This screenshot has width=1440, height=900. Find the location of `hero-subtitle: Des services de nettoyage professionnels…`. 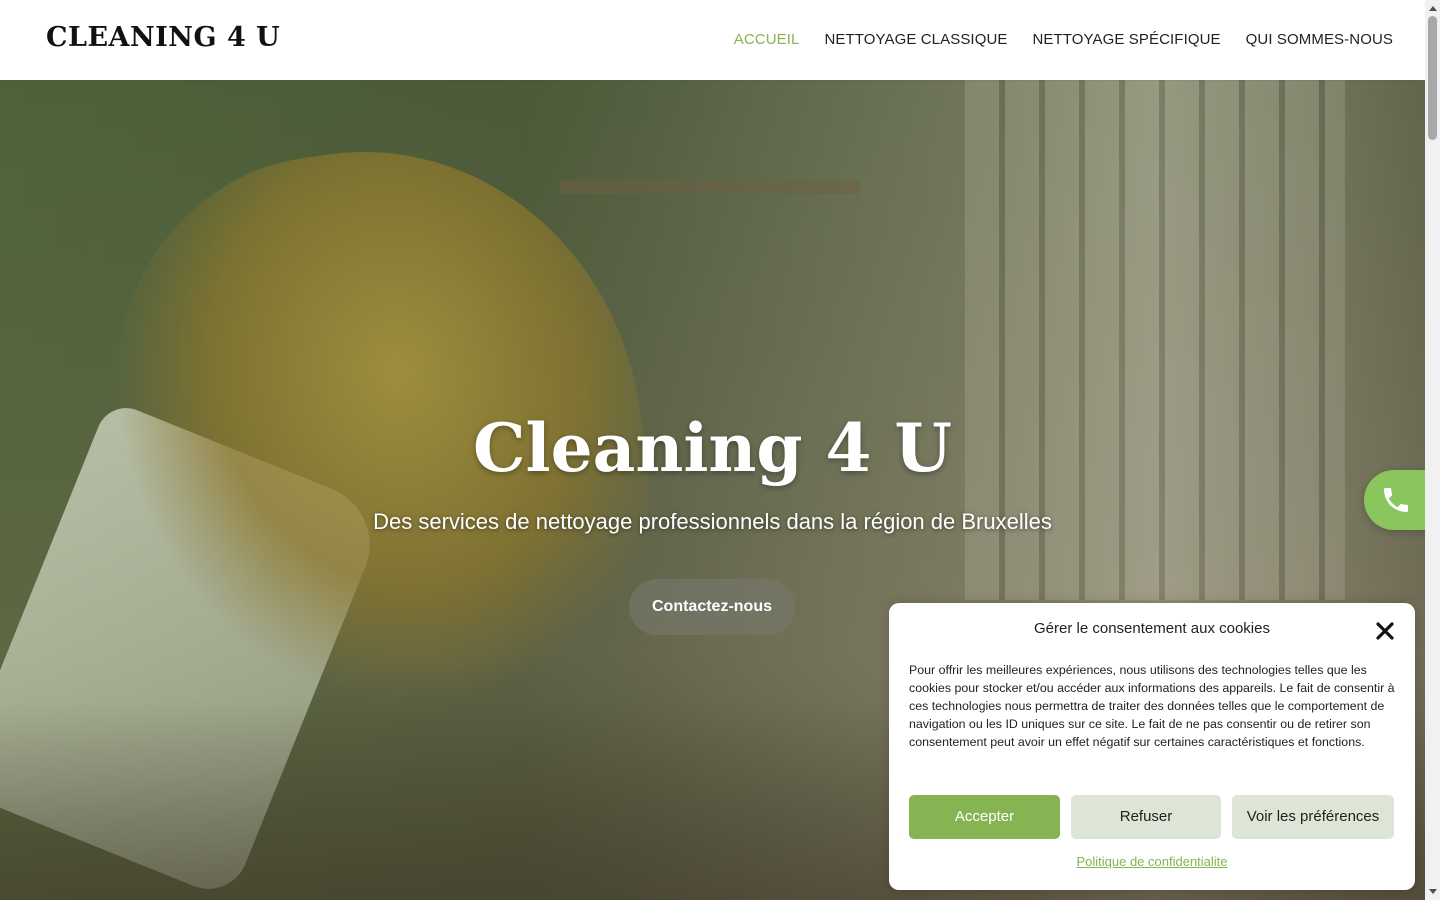

hero-subtitle: Des services de nettoyage professionnels… is located at coordinates (712, 521).